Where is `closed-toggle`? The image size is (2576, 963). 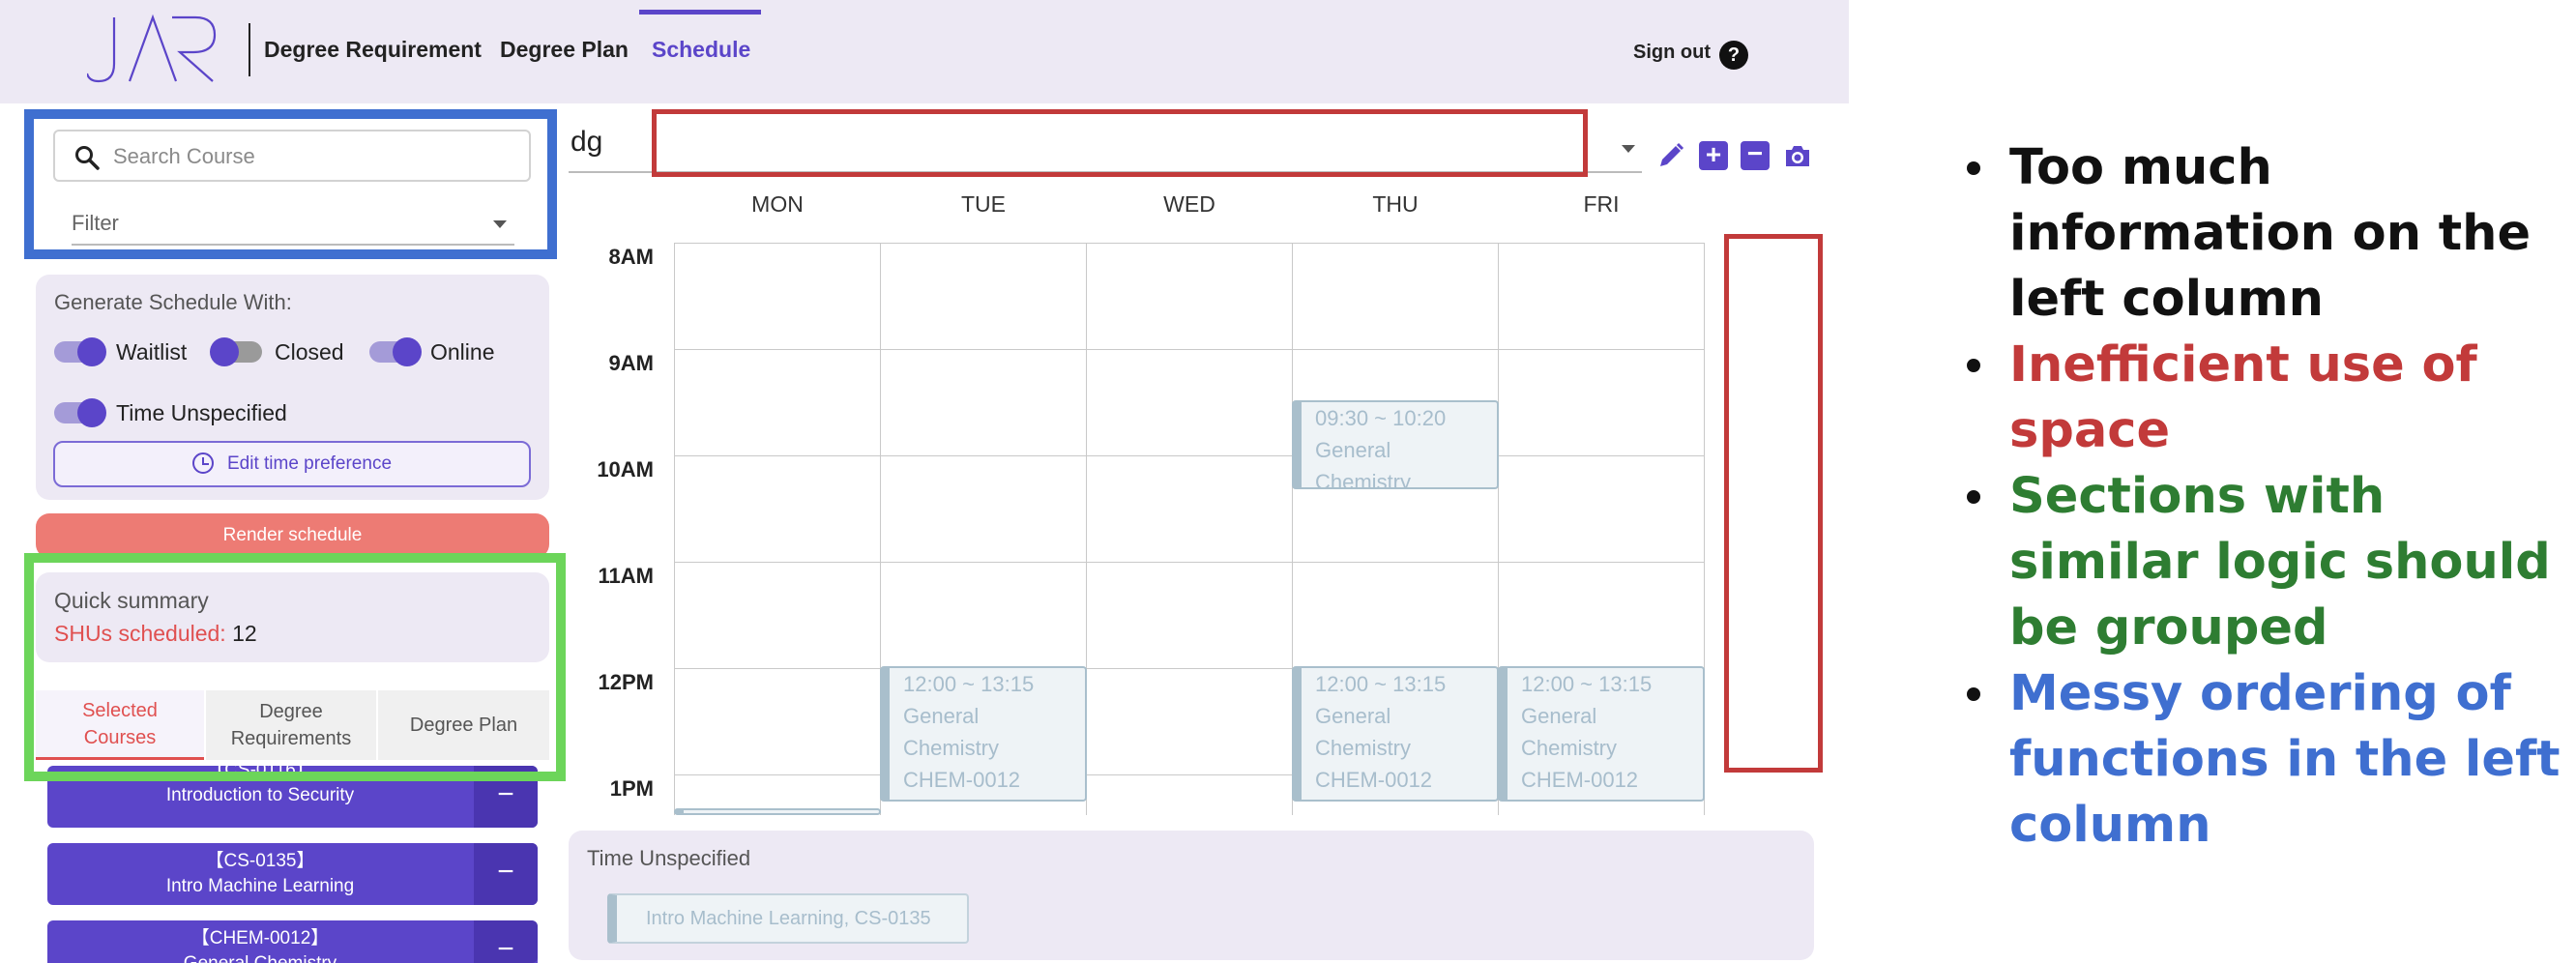
closed-toggle is located at coordinates (236, 351).